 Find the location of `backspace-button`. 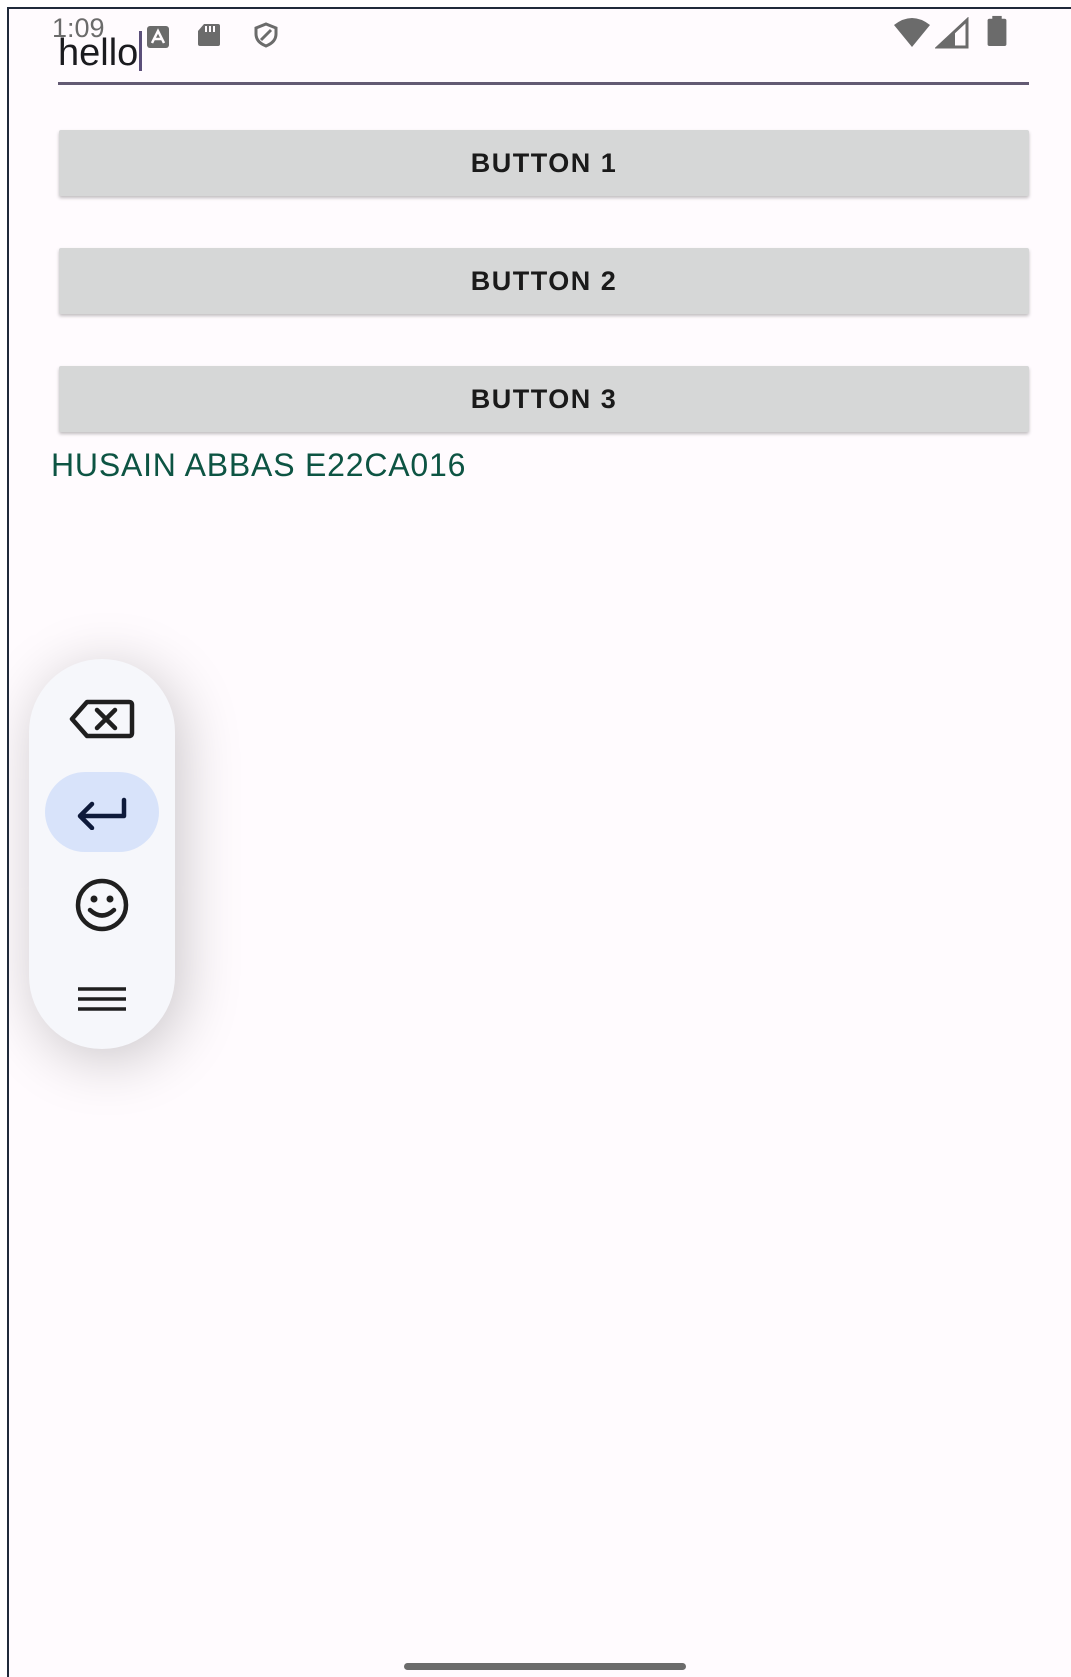

backspace-button is located at coordinates (102, 719).